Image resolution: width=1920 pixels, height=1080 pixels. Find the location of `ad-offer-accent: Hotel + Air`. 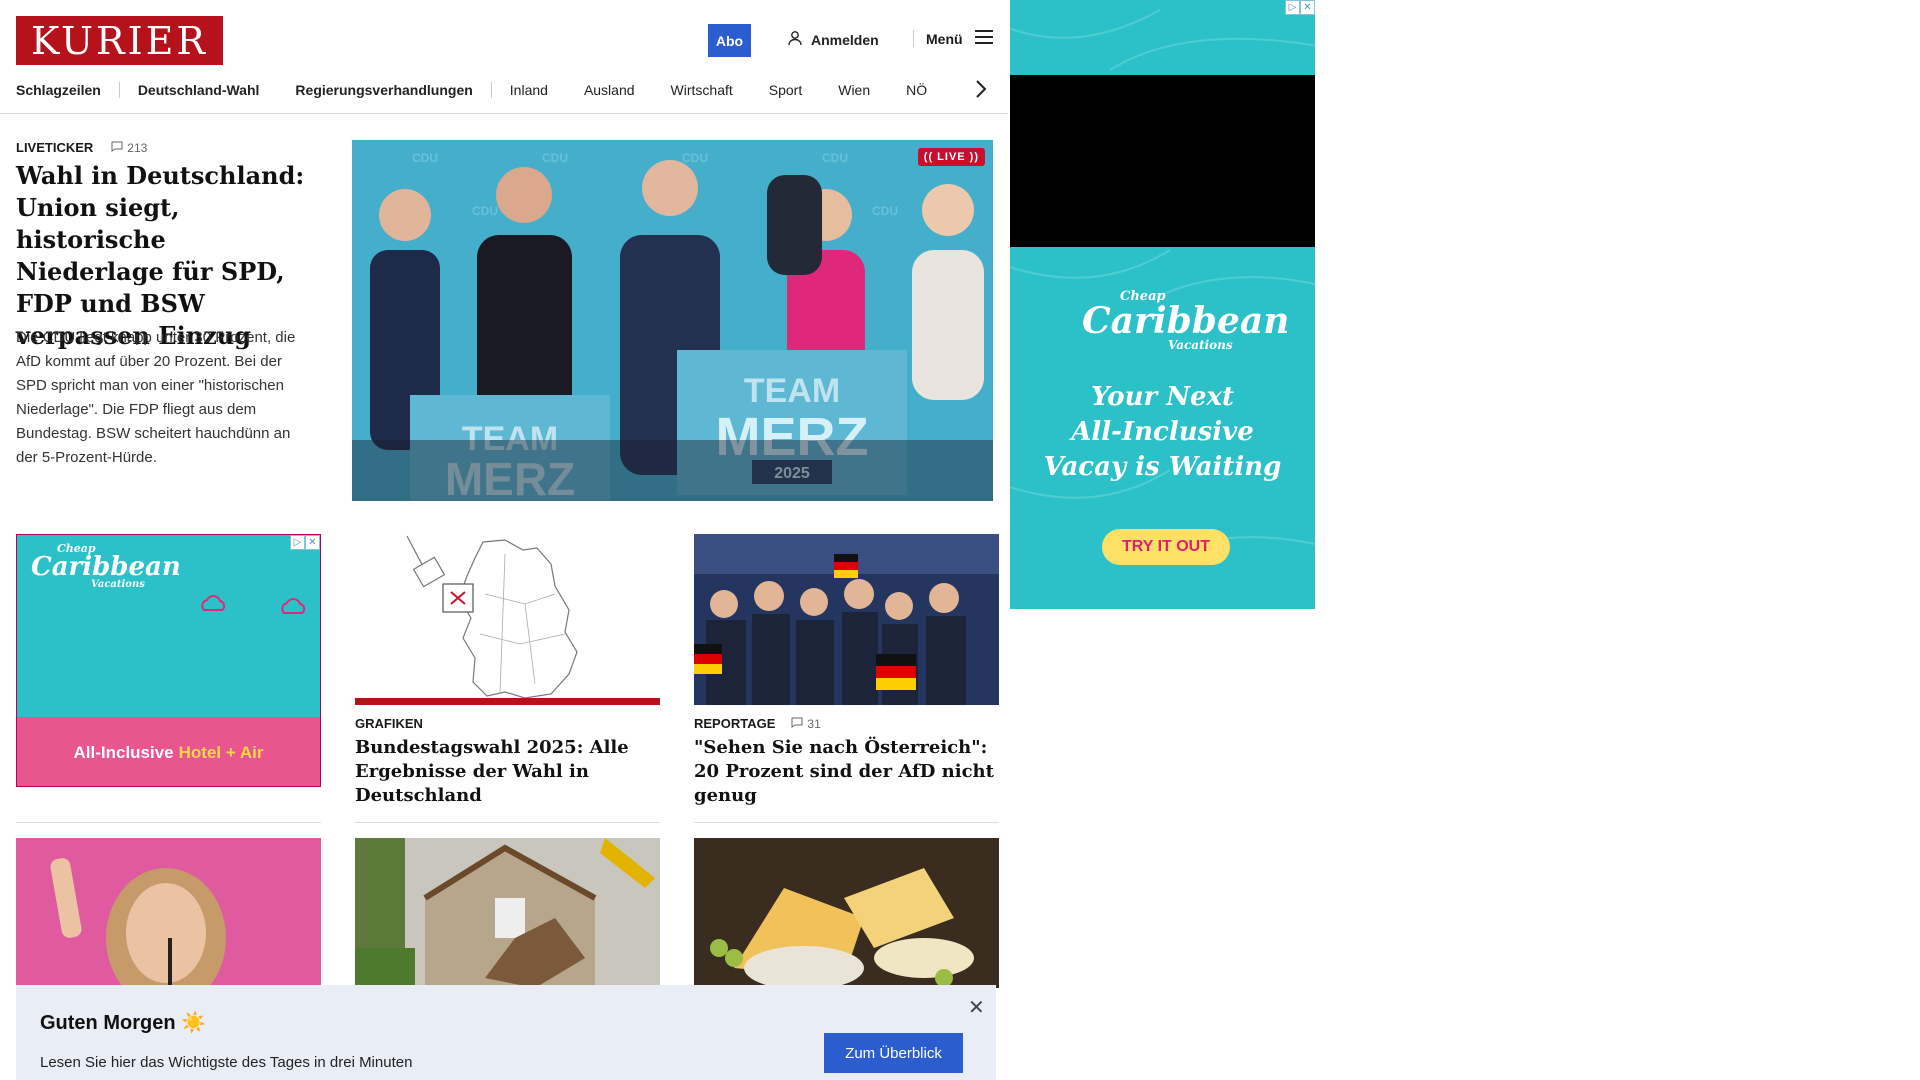

ad-offer-accent: Hotel + Air is located at coordinates (221, 752).